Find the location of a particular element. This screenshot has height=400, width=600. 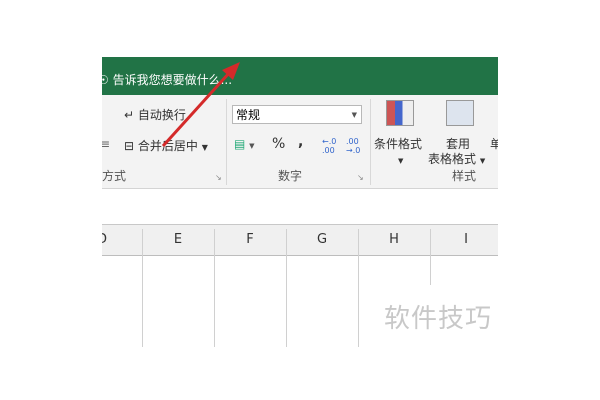

arrow-shaft is located at coordinates (196, 109).